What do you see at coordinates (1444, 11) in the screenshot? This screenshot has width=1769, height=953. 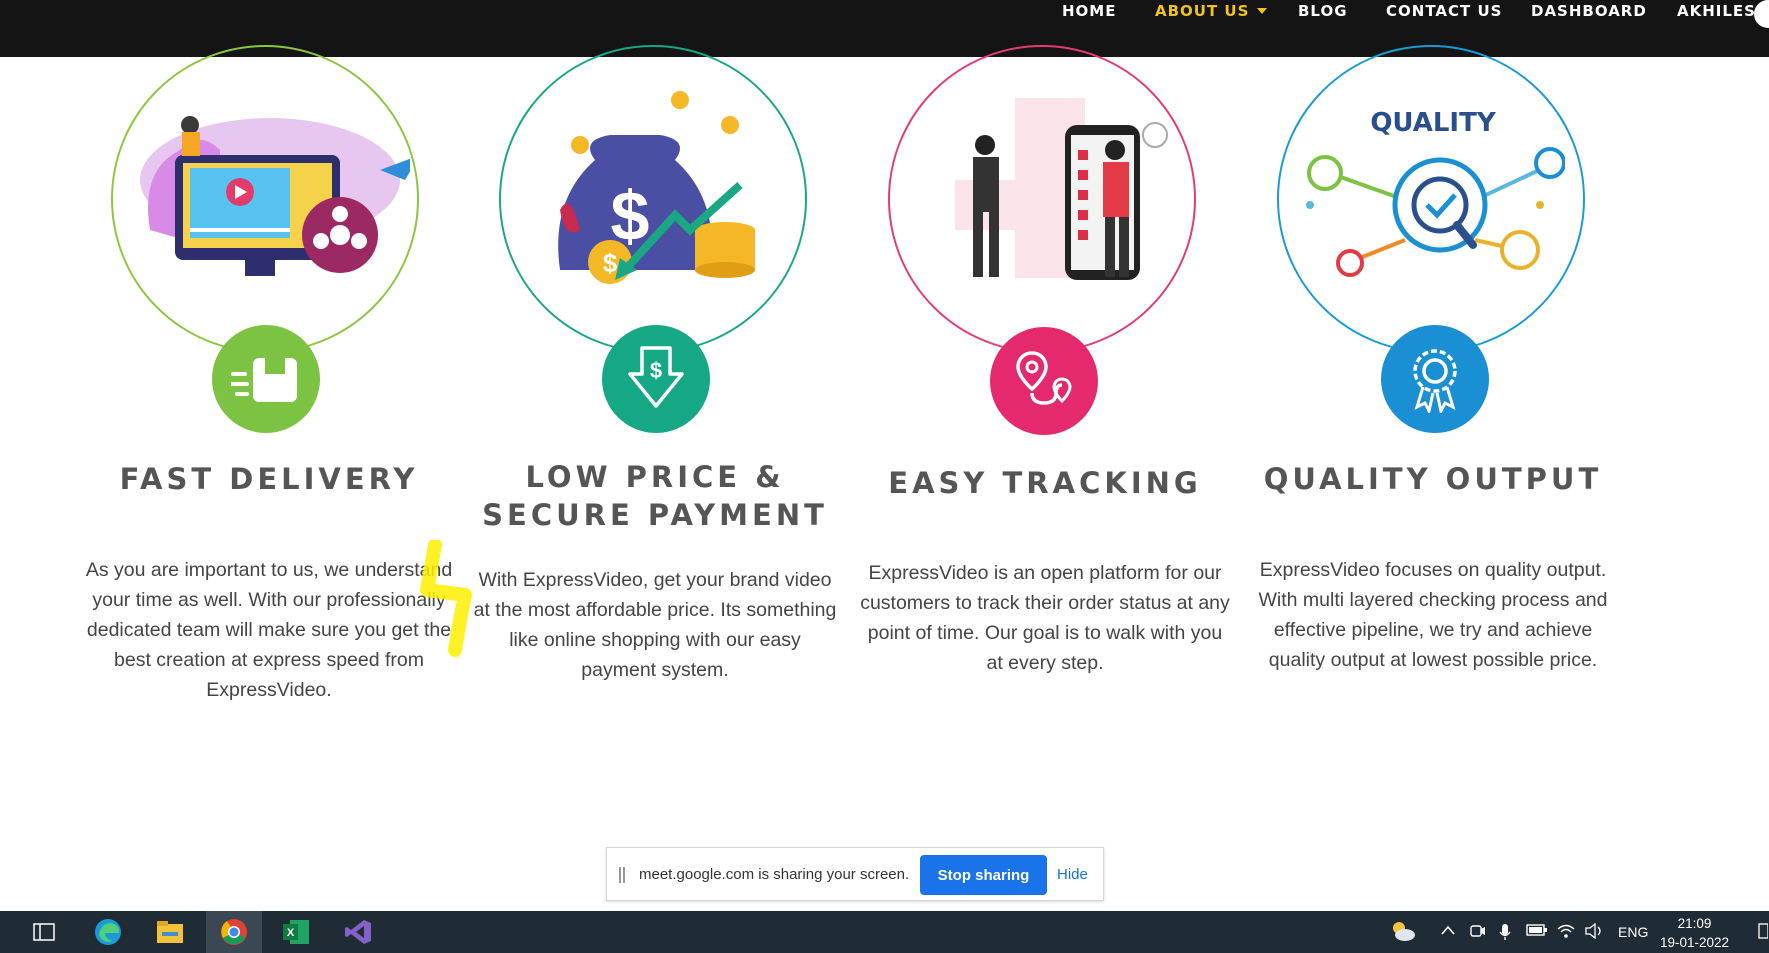 I see `nav-contact-us: CONTACT US` at bounding box center [1444, 11].